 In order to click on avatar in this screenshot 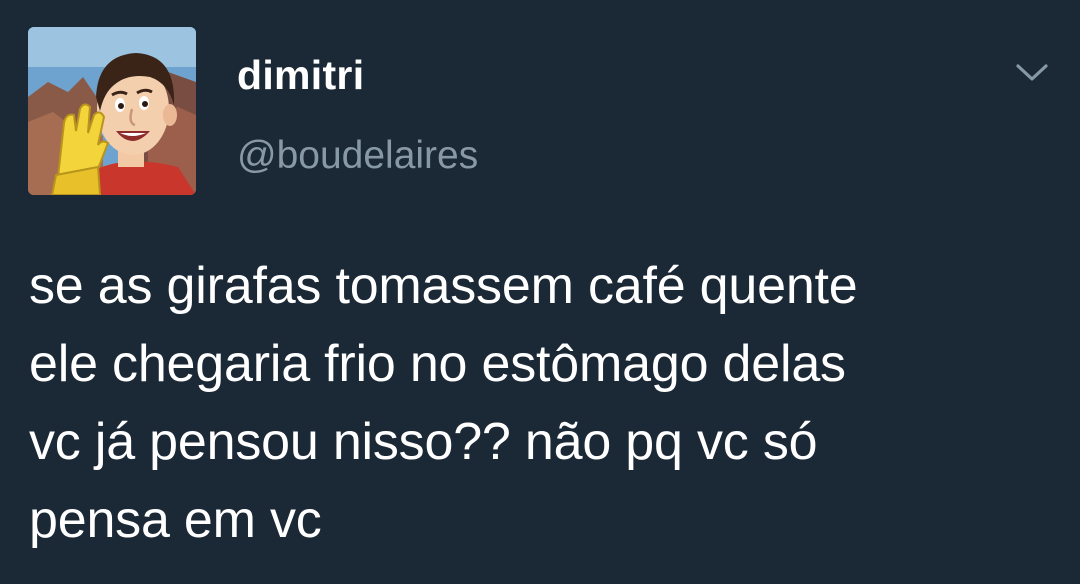, I will do `click(112, 111)`.